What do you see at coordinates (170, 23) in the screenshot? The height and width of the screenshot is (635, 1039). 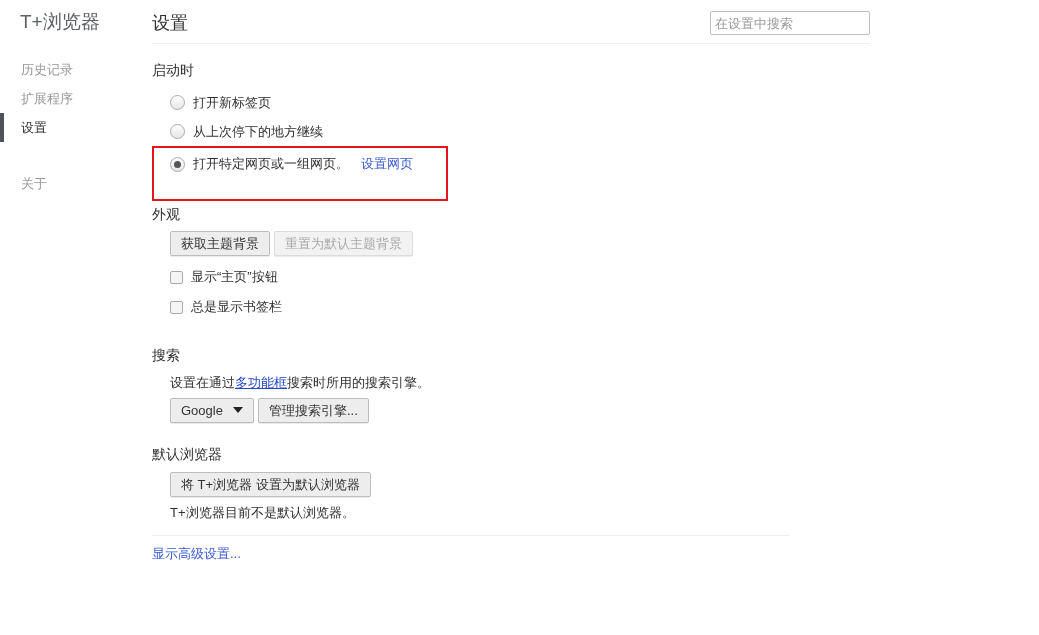 I see `page-title: 设置` at bounding box center [170, 23].